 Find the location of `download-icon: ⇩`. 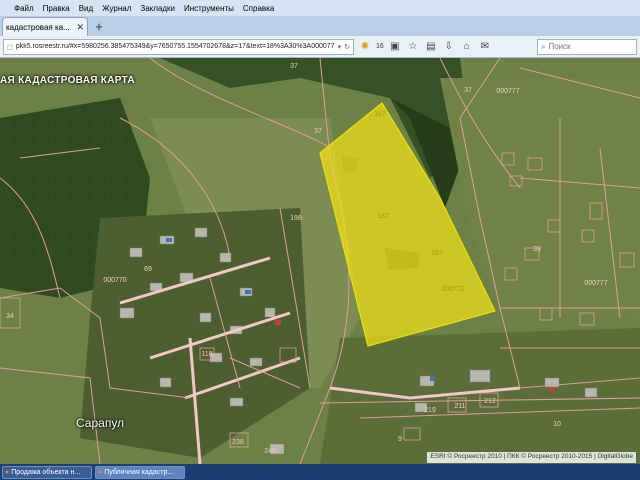

download-icon: ⇩ is located at coordinates (449, 47).